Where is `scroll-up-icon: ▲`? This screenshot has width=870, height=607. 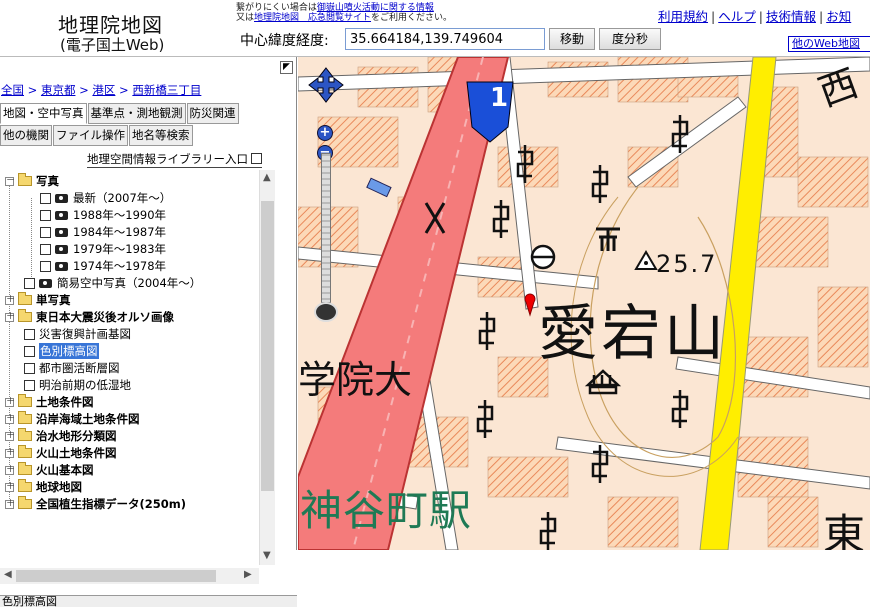 scroll-up-icon: ▲ is located at coordinates (267, 177).